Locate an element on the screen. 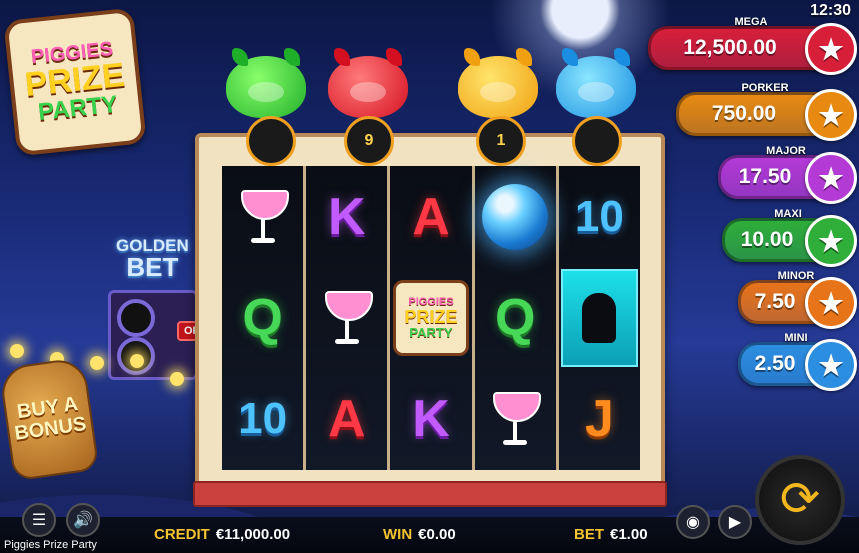 The height and width of the screenshot is (553, 859). jackpot-label: MINI is located at coordinates (796, 338).